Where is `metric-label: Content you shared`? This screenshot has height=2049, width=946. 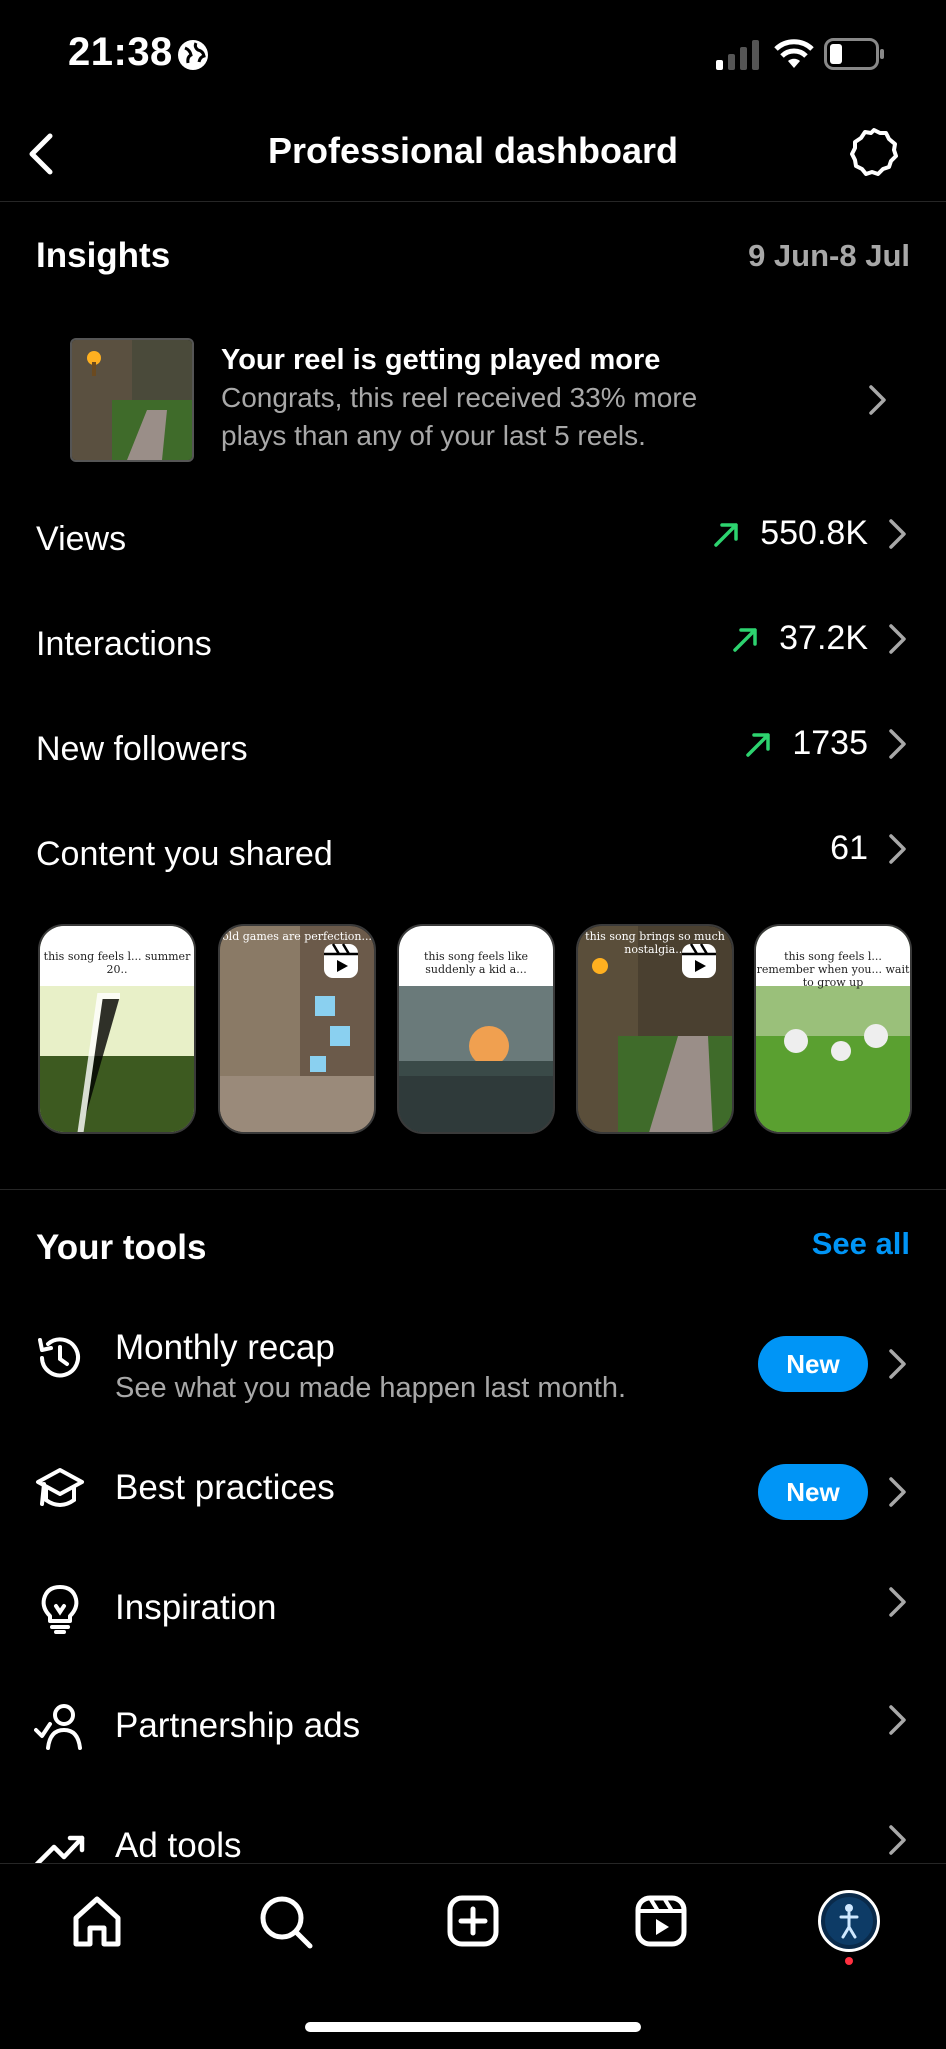 metric-label: Content you shared is located at coordinates (184, 854).